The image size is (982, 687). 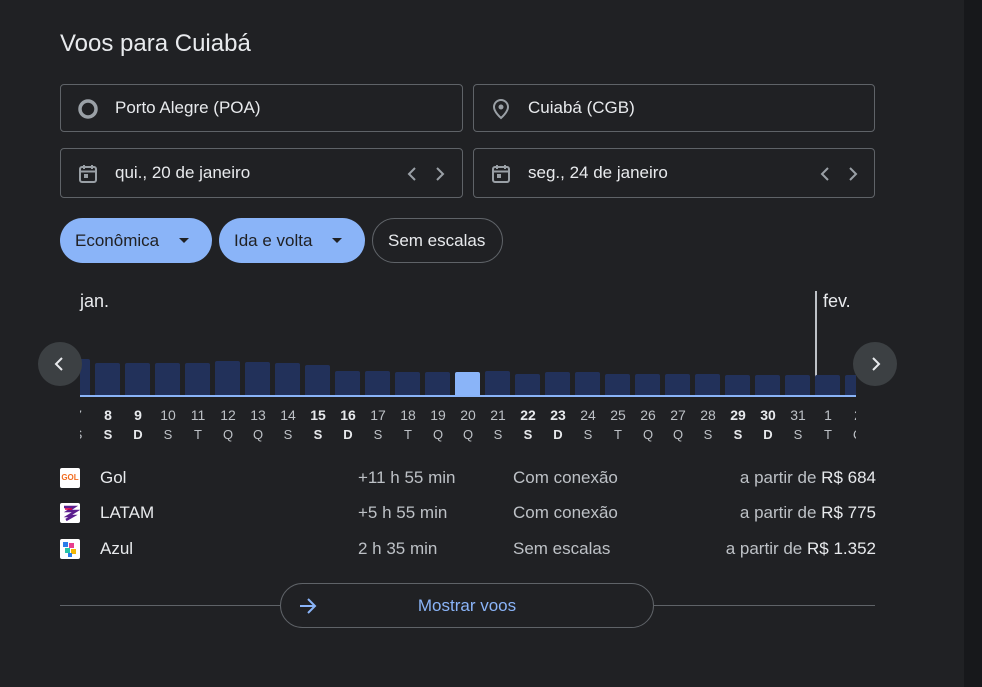 What do you see at coordinates (184, 240) in the screenshot?
I see `dropdown-caret-icon` at bounding box center [184, 240].